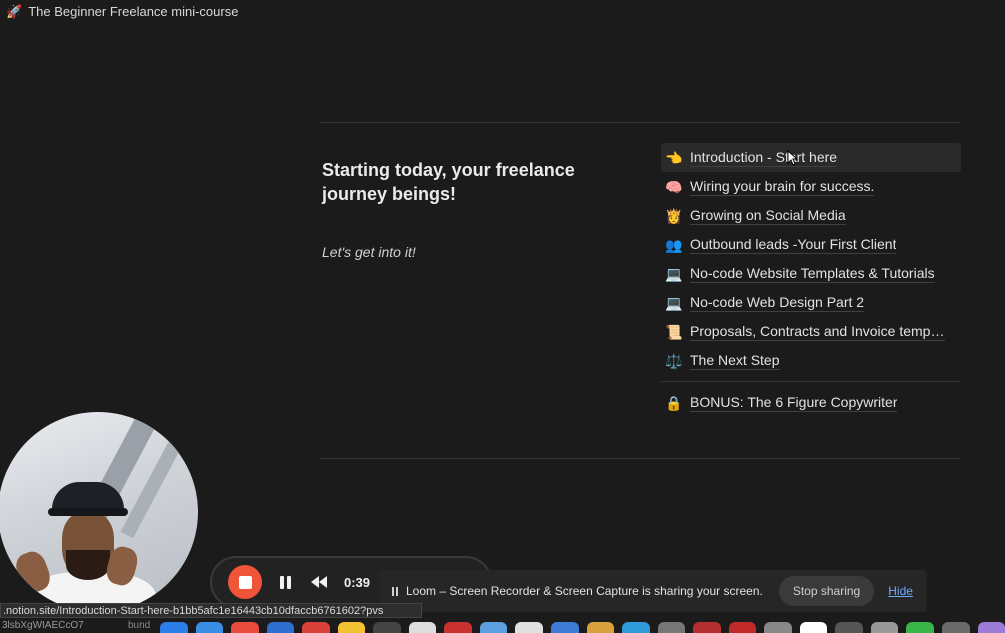  I want to click on page-link-bonus: 🔒 BONUS: The 6 Figure Copywriter, so click(811, 402).